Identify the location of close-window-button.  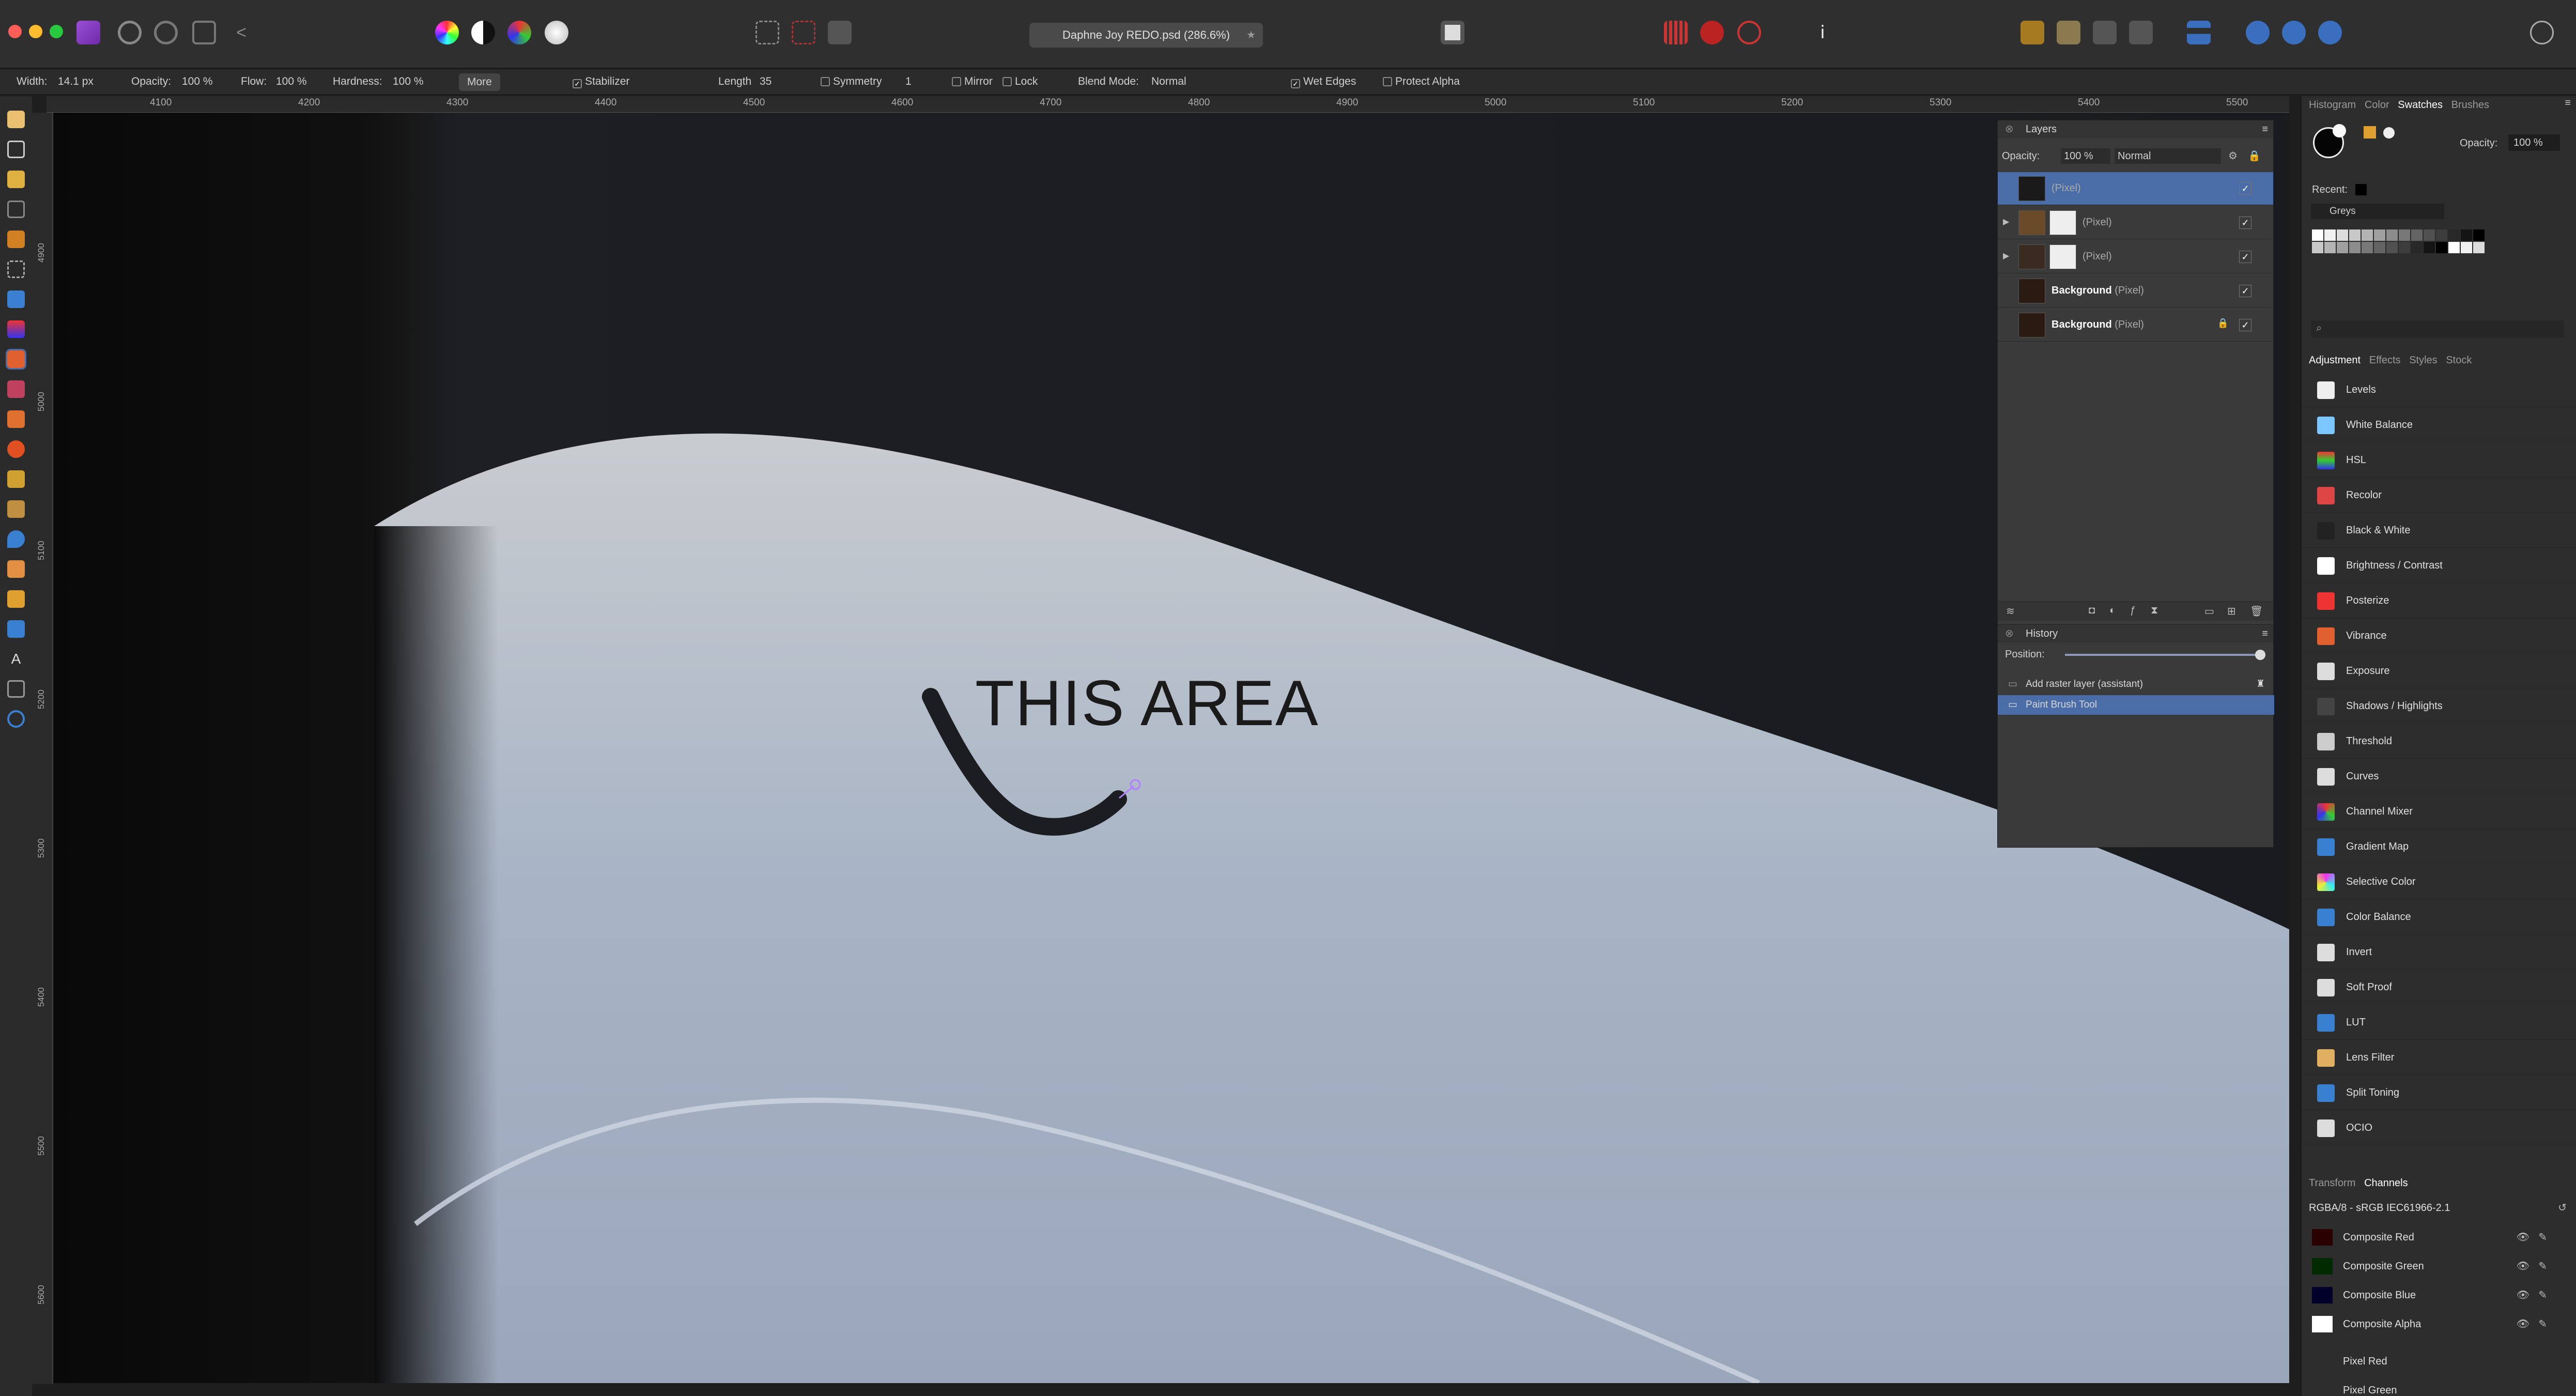
(15, 31).